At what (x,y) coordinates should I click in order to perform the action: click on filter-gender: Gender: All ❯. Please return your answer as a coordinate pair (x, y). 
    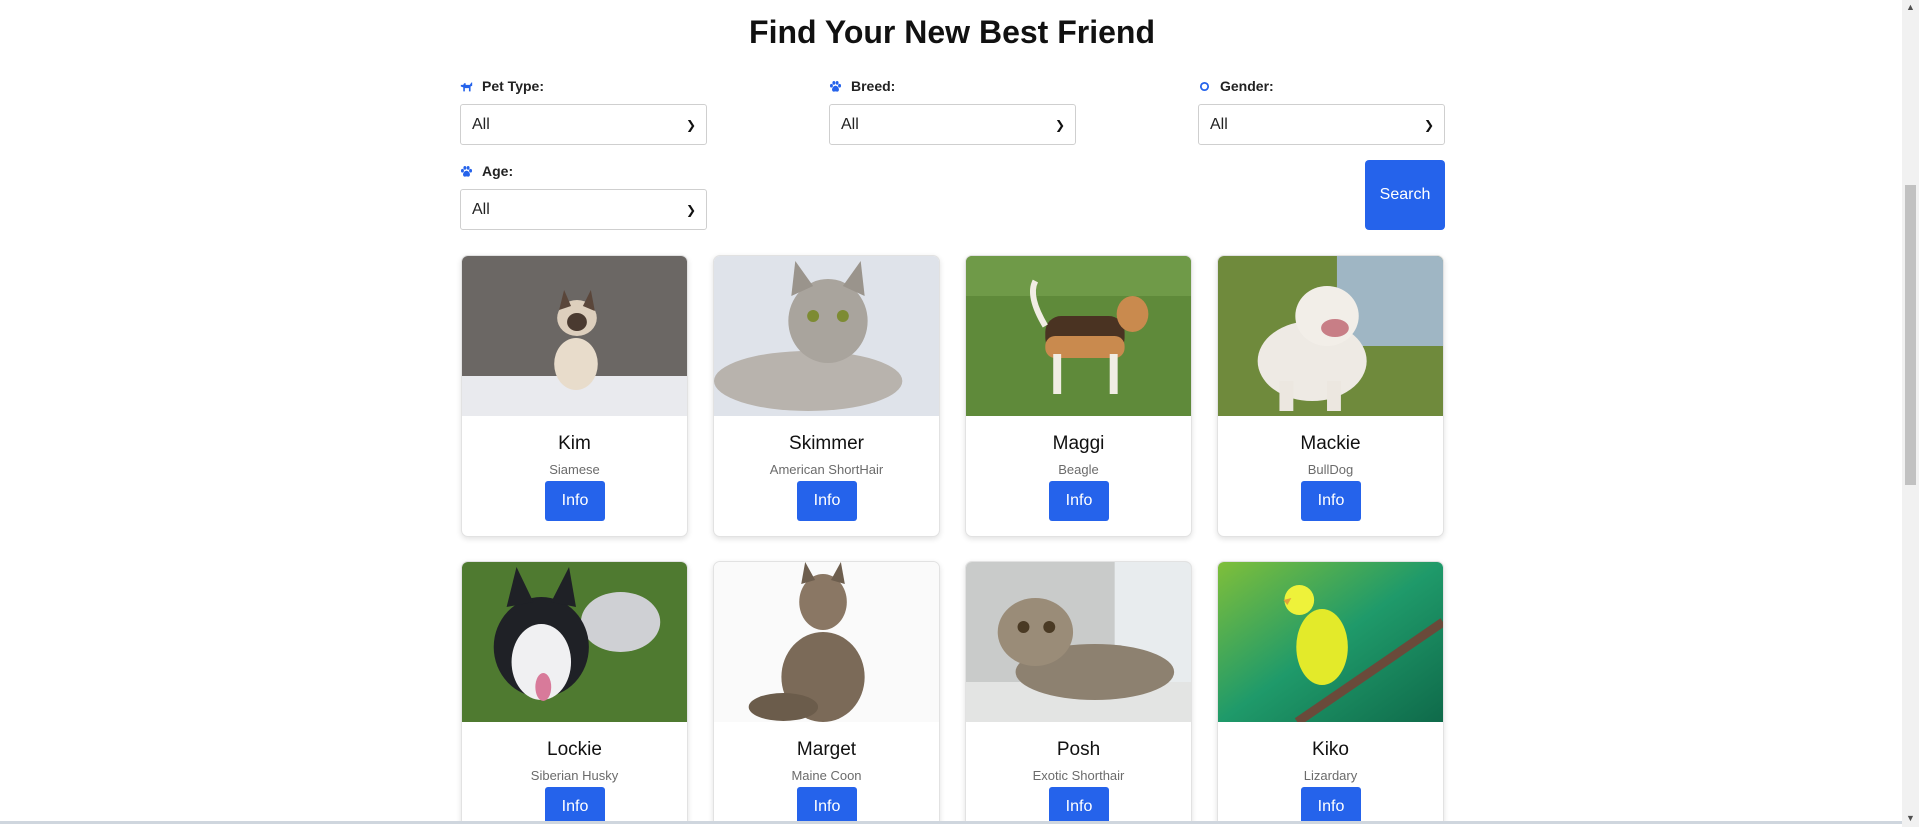
    Looking at the image, I should click on (1321, 110).